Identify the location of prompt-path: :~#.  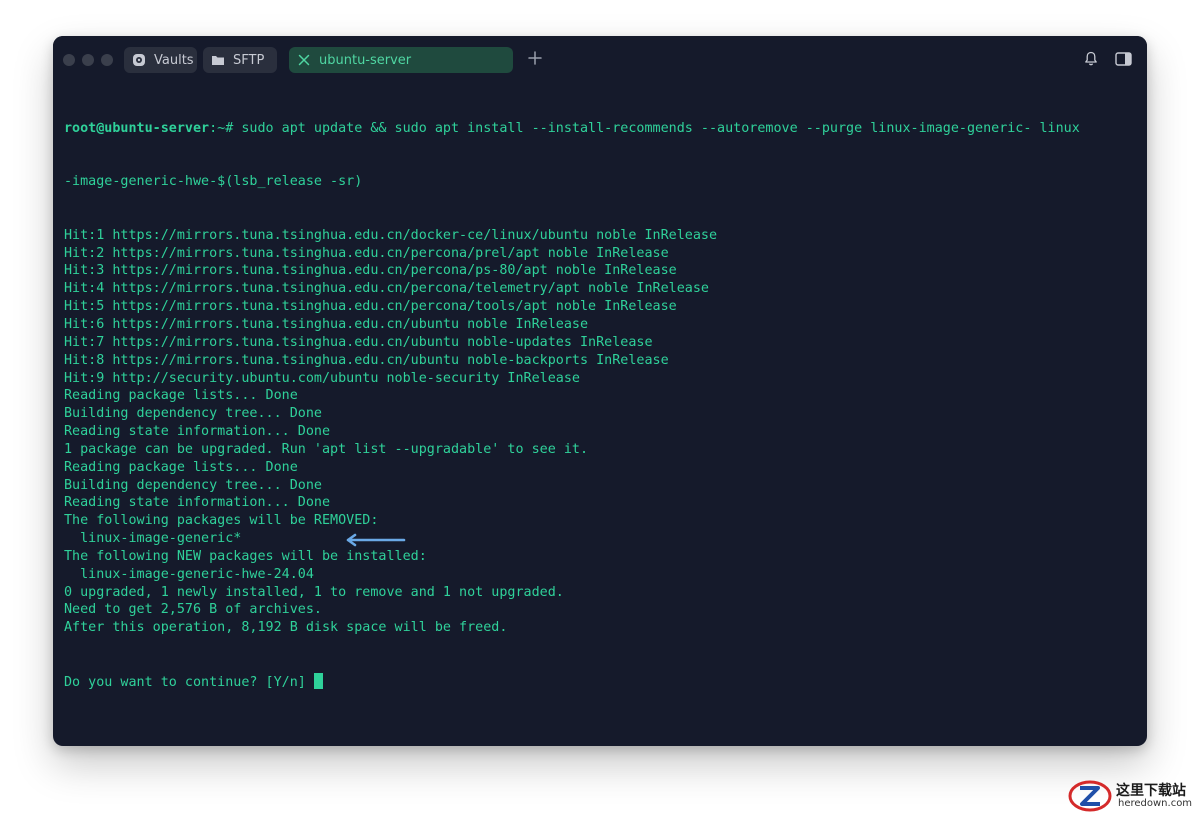
(221, 128).